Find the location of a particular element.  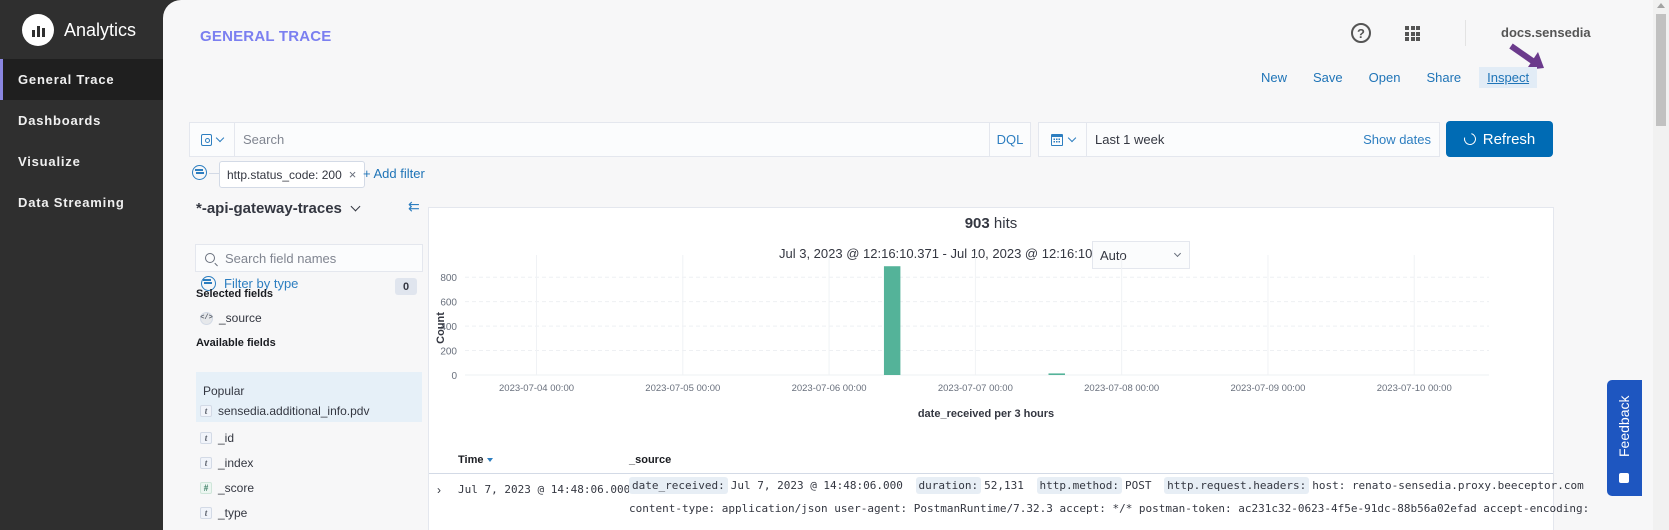

add-filter-button: + Add filter is located at coordinates (394, 173).